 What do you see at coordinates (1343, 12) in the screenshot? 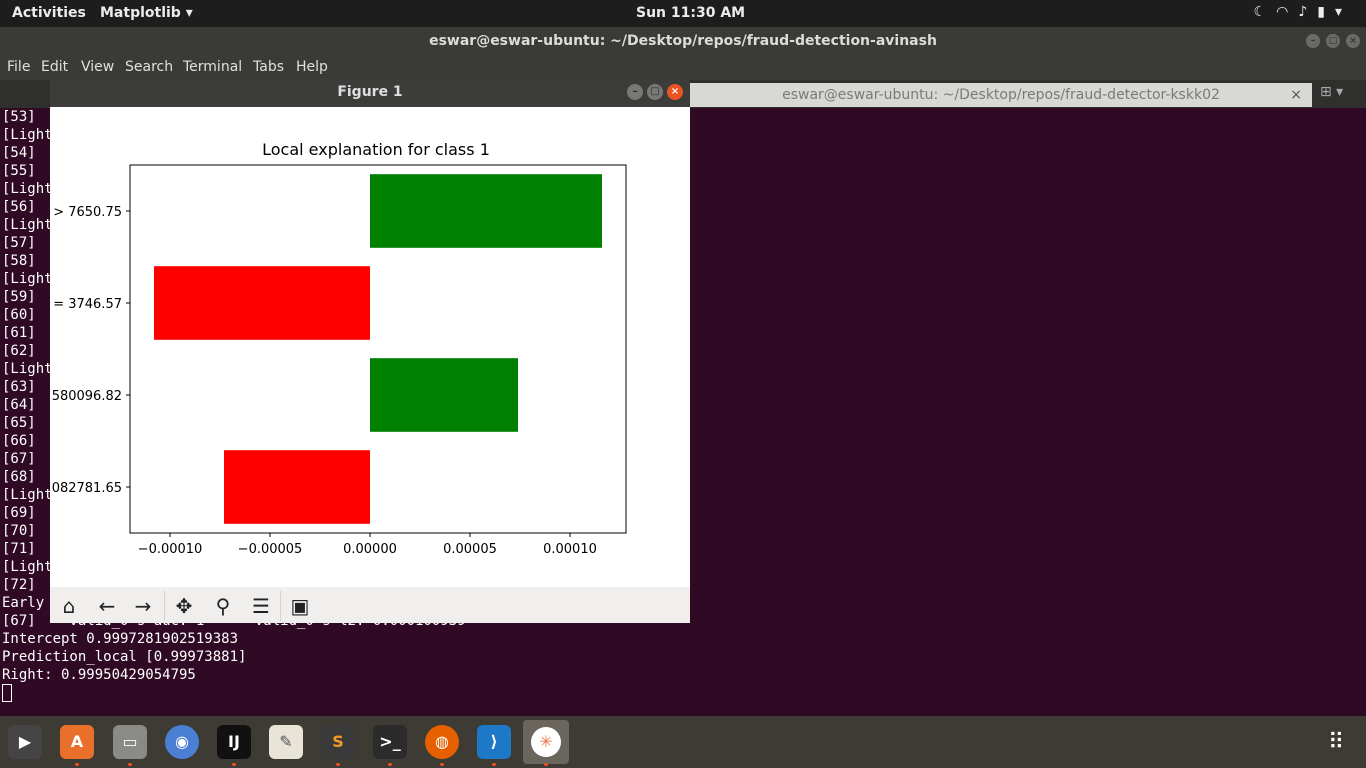
I see `chevron-down-icon: ▾` at bounding box center [1343, 12].